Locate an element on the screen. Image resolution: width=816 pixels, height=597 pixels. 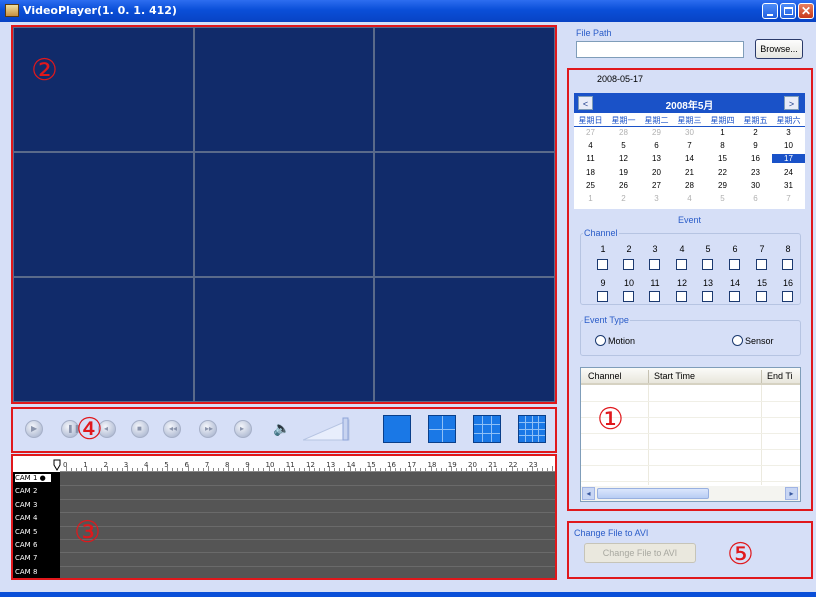
minimize-icon is located at coordinates (770, 15).